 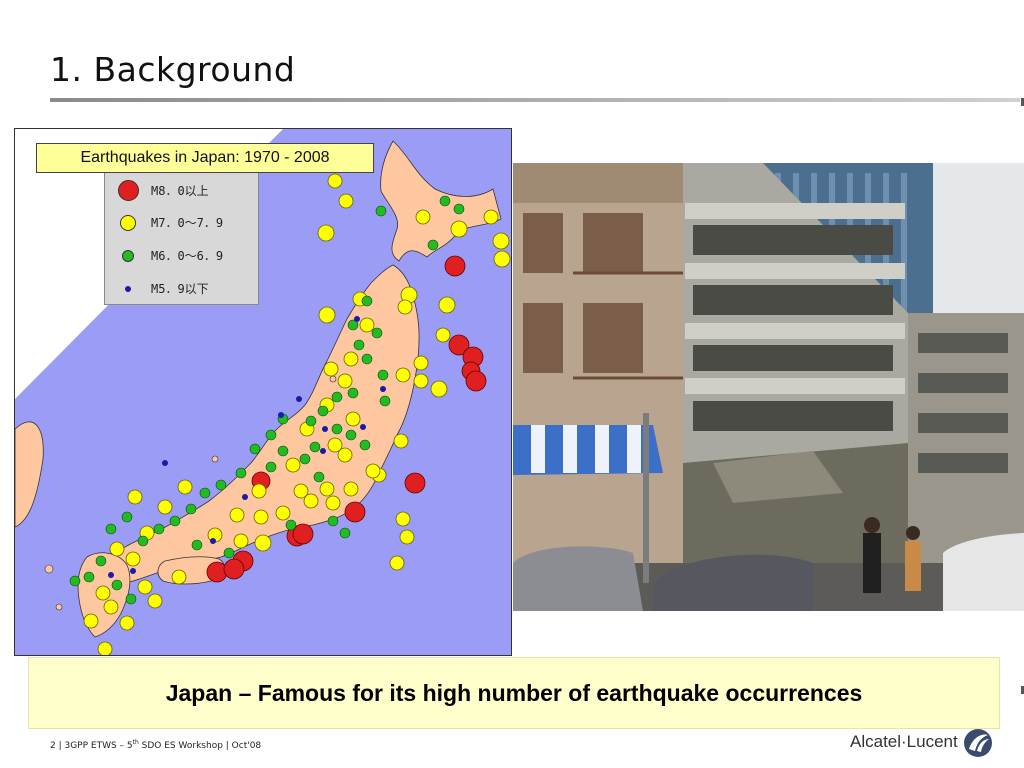 I want to click on map-caption: Earthquakes in Japan: 1970 - 2008, so click(x=205, y=158).